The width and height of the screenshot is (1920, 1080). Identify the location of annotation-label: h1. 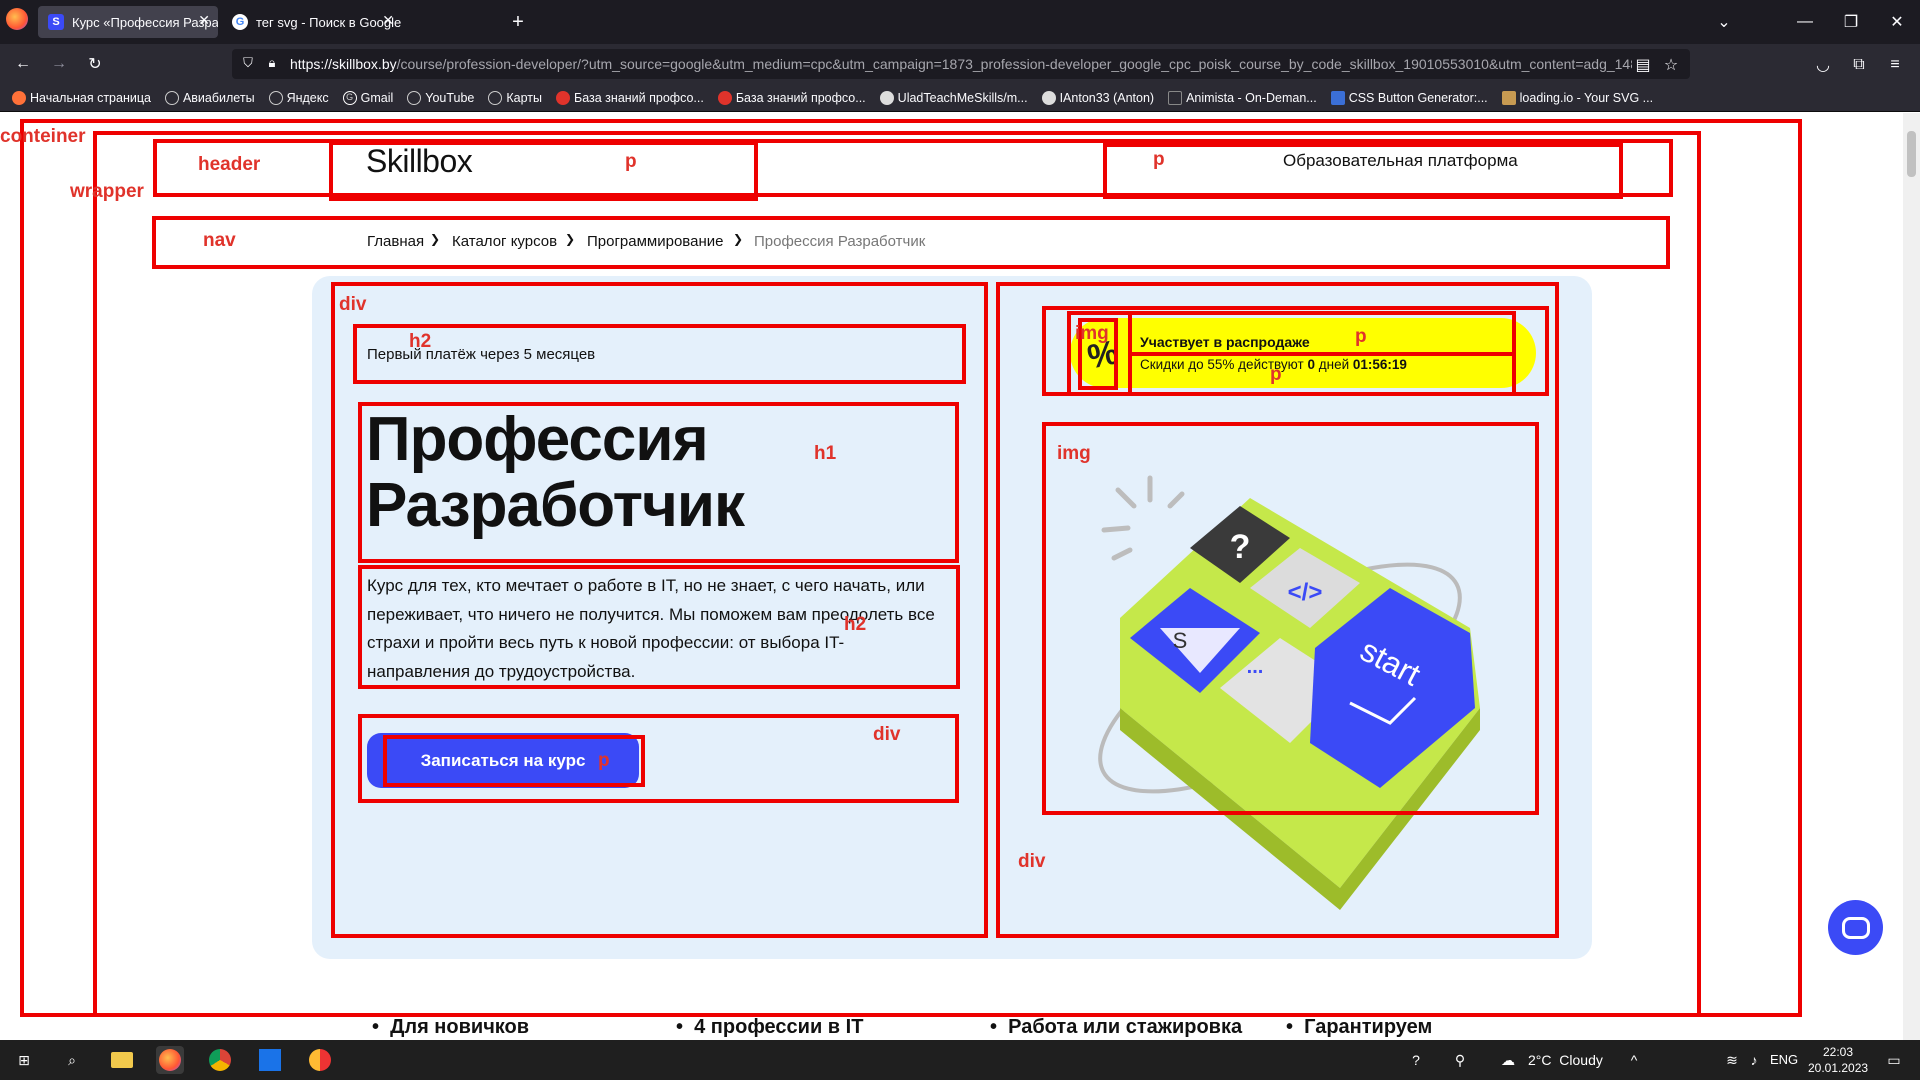
(825, 453).